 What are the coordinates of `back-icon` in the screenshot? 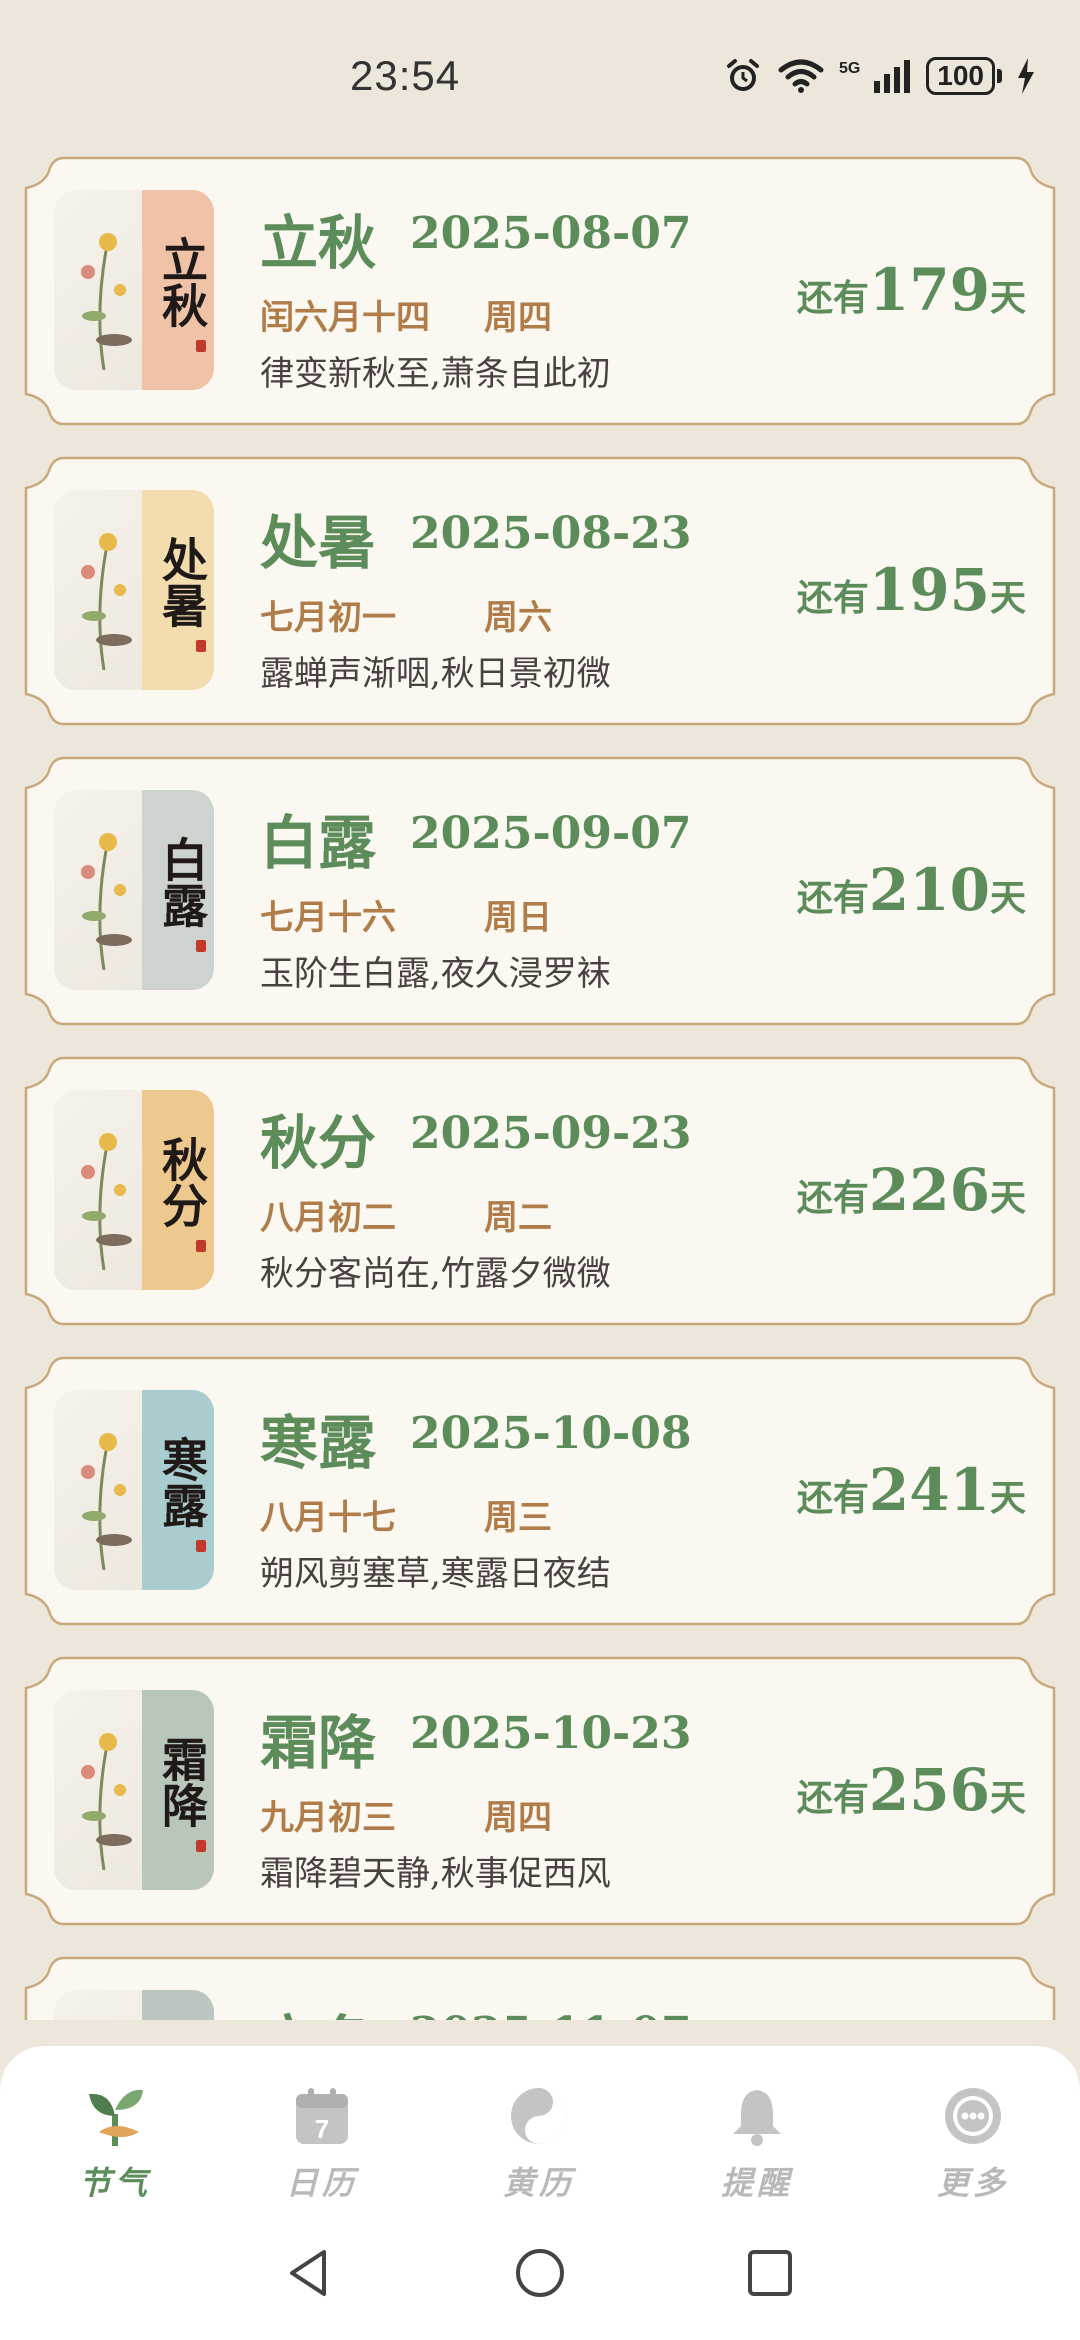 It's located at (309, 2275).